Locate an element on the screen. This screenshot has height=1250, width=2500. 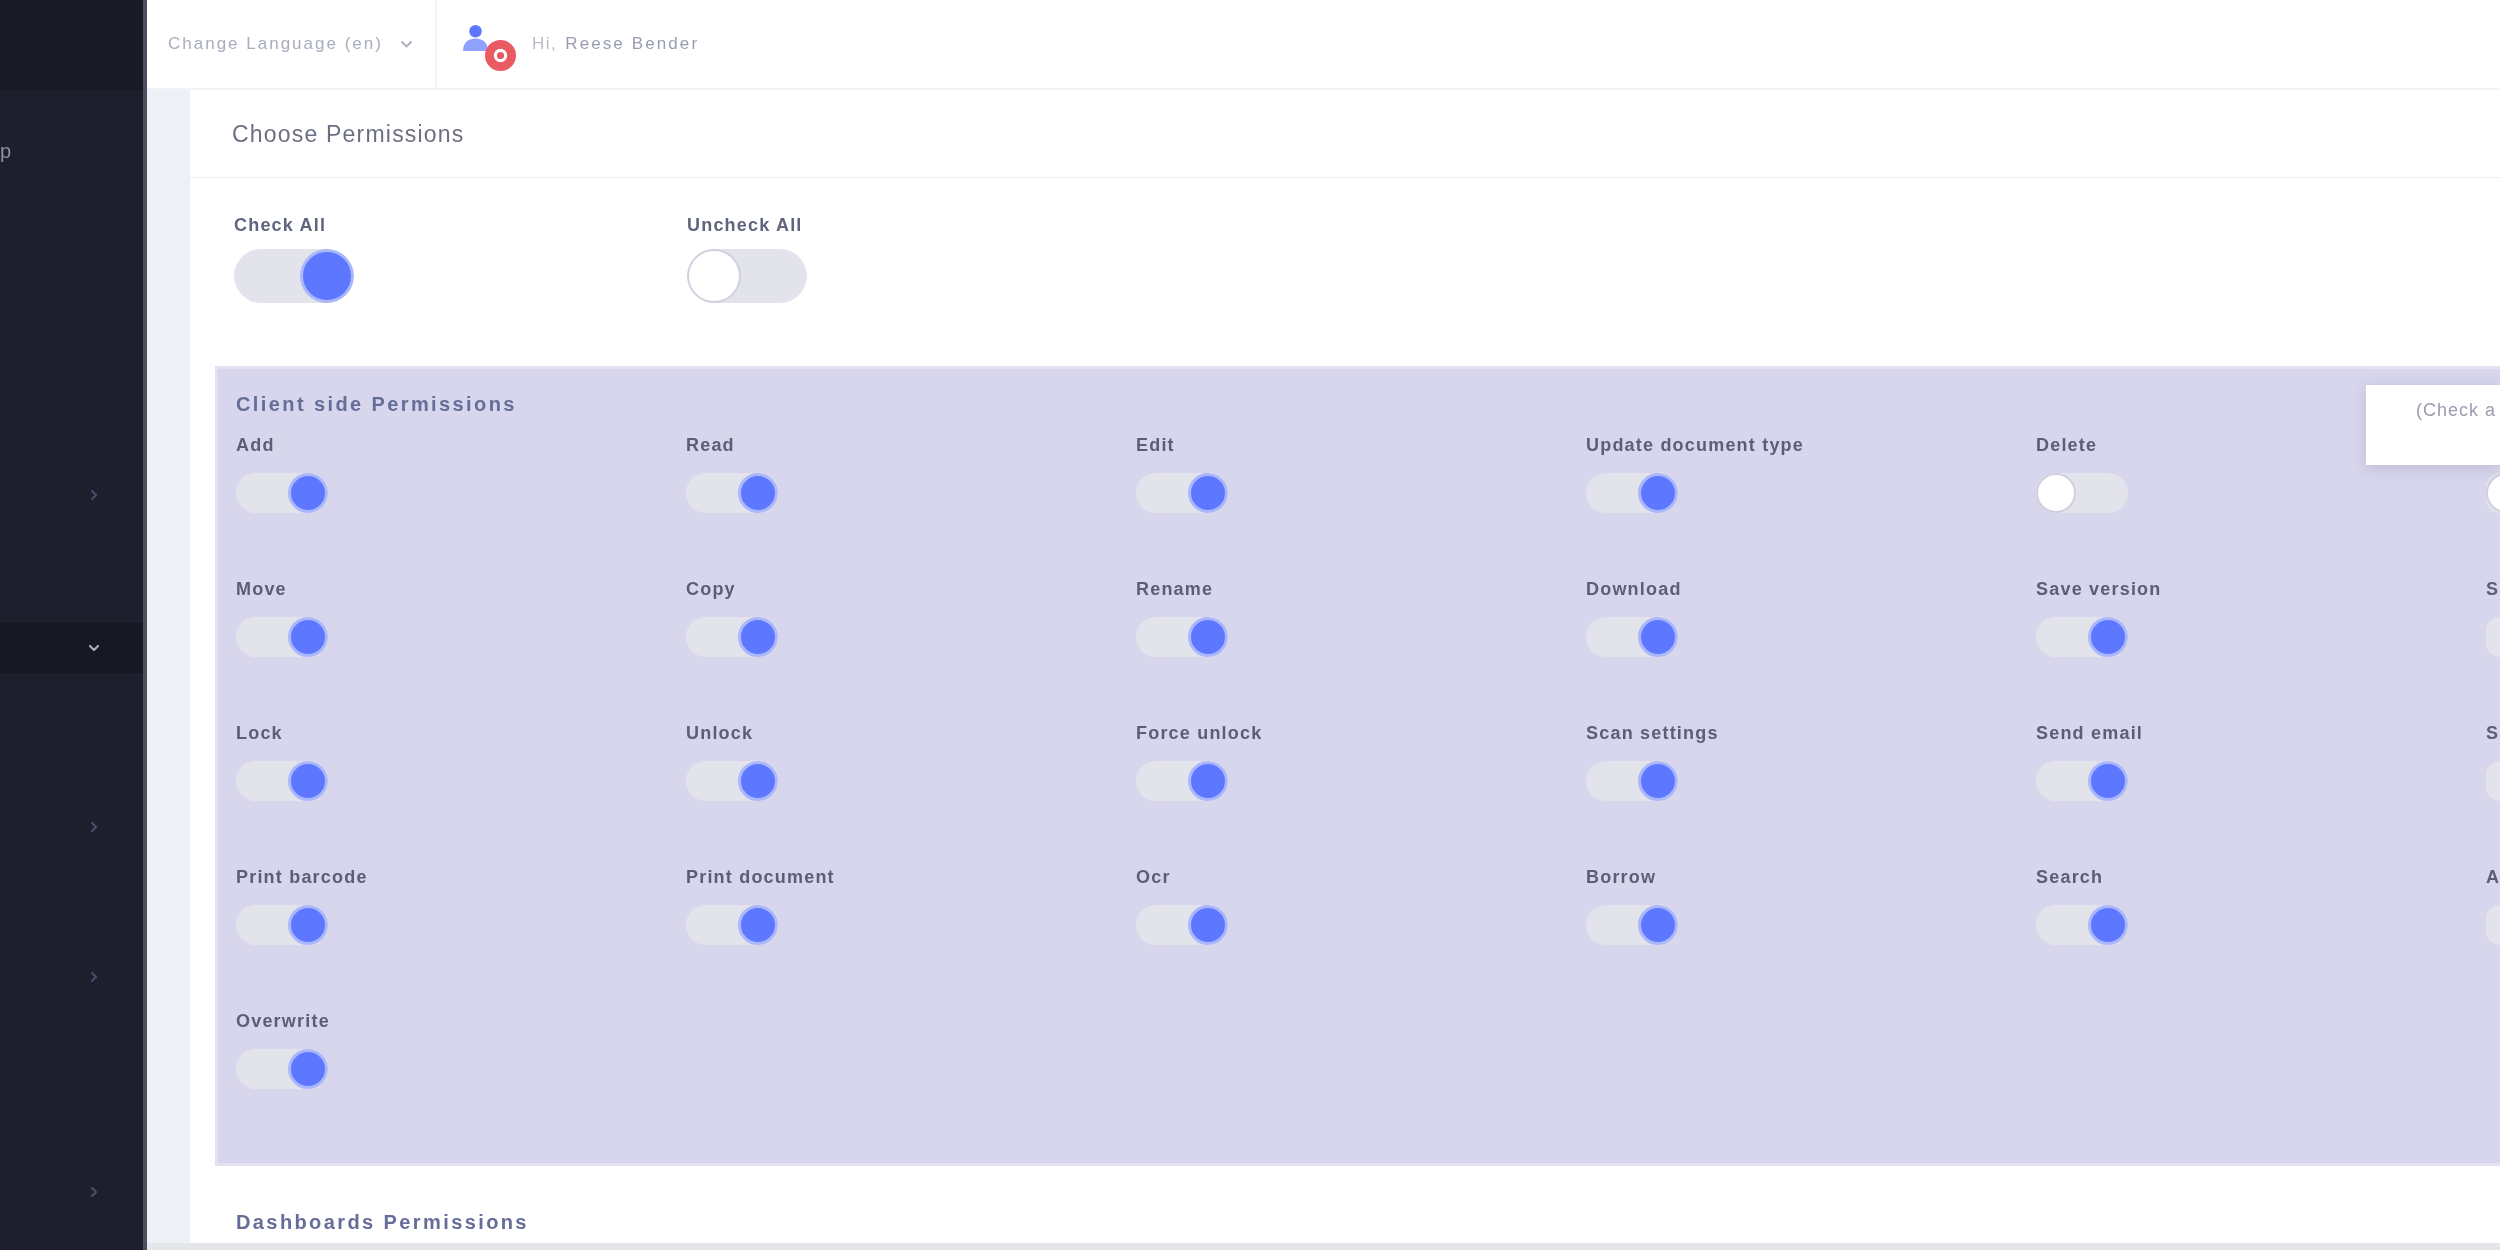
permission-label: Copy is located at coordinates (711, 589).